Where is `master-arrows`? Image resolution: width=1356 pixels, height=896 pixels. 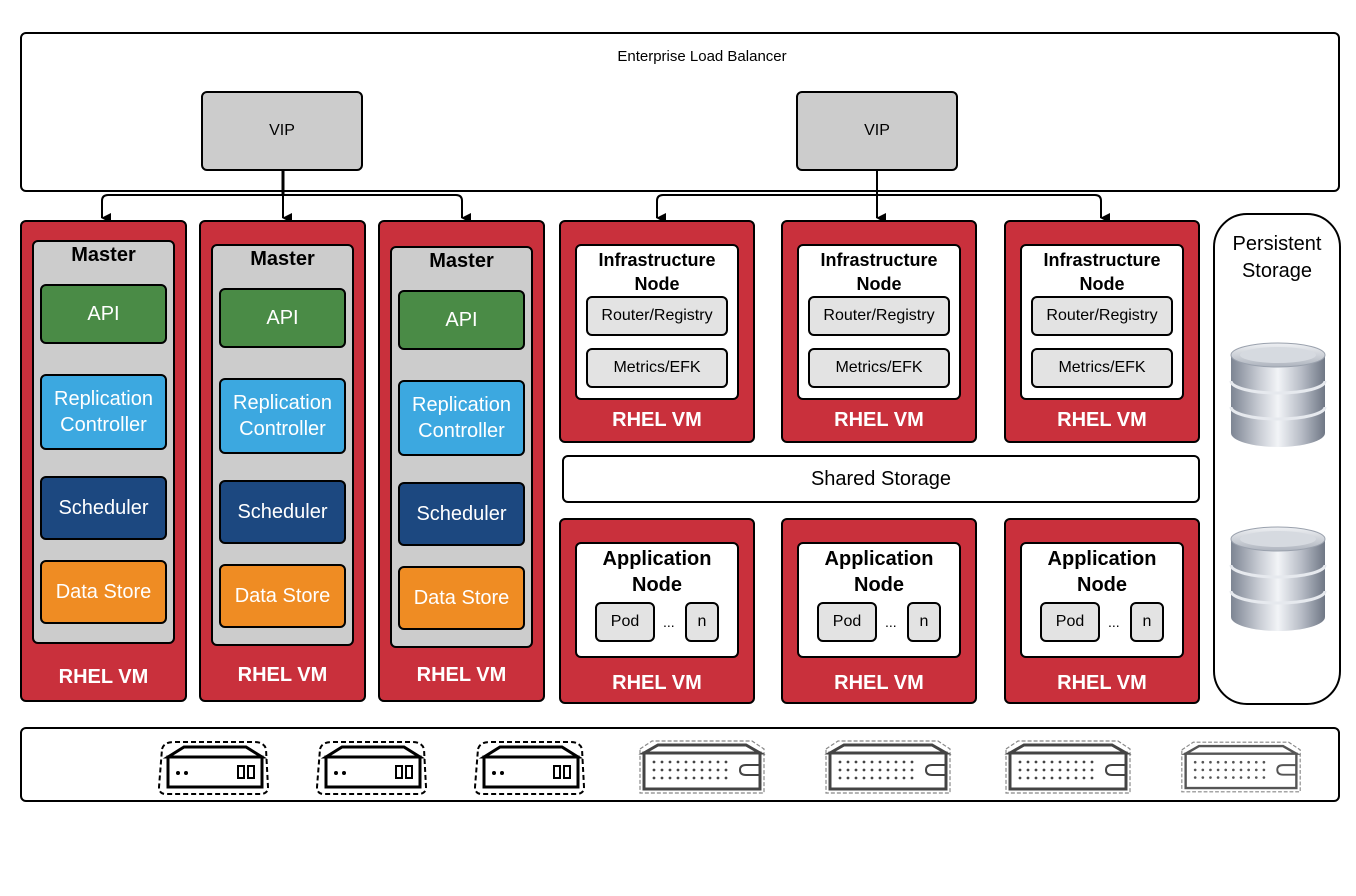
master-arrows is located at coordinates (286, 197).